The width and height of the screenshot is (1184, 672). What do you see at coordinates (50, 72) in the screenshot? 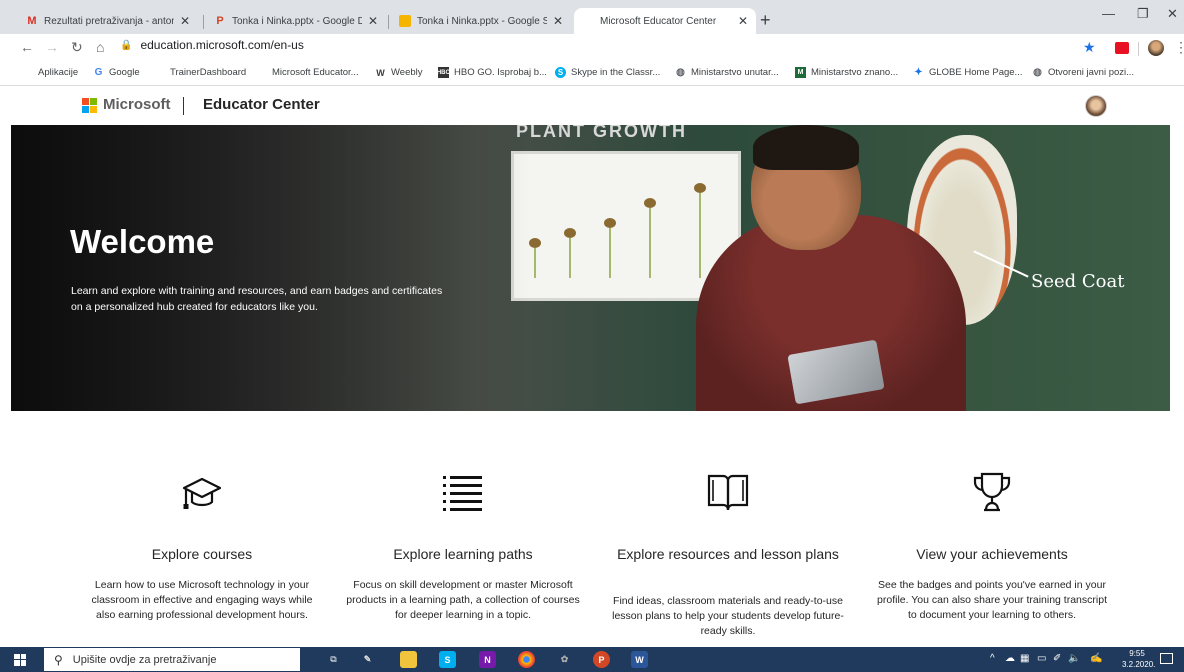
I see `bookmark-apps: Aplikacije` at bounding box center [50, 72].